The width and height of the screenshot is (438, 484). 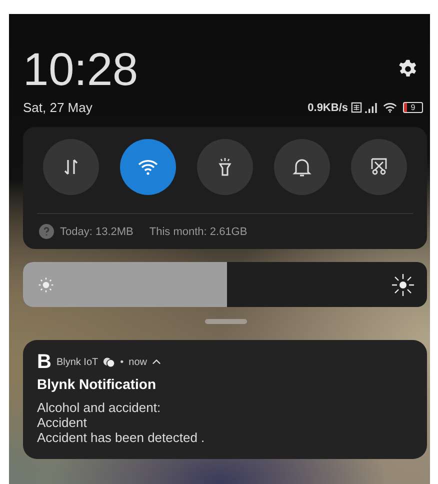 What do you see at coordinates (413, 107) in the screenshot?
I see `battery-level: 9` at bounding box center [413, 107].